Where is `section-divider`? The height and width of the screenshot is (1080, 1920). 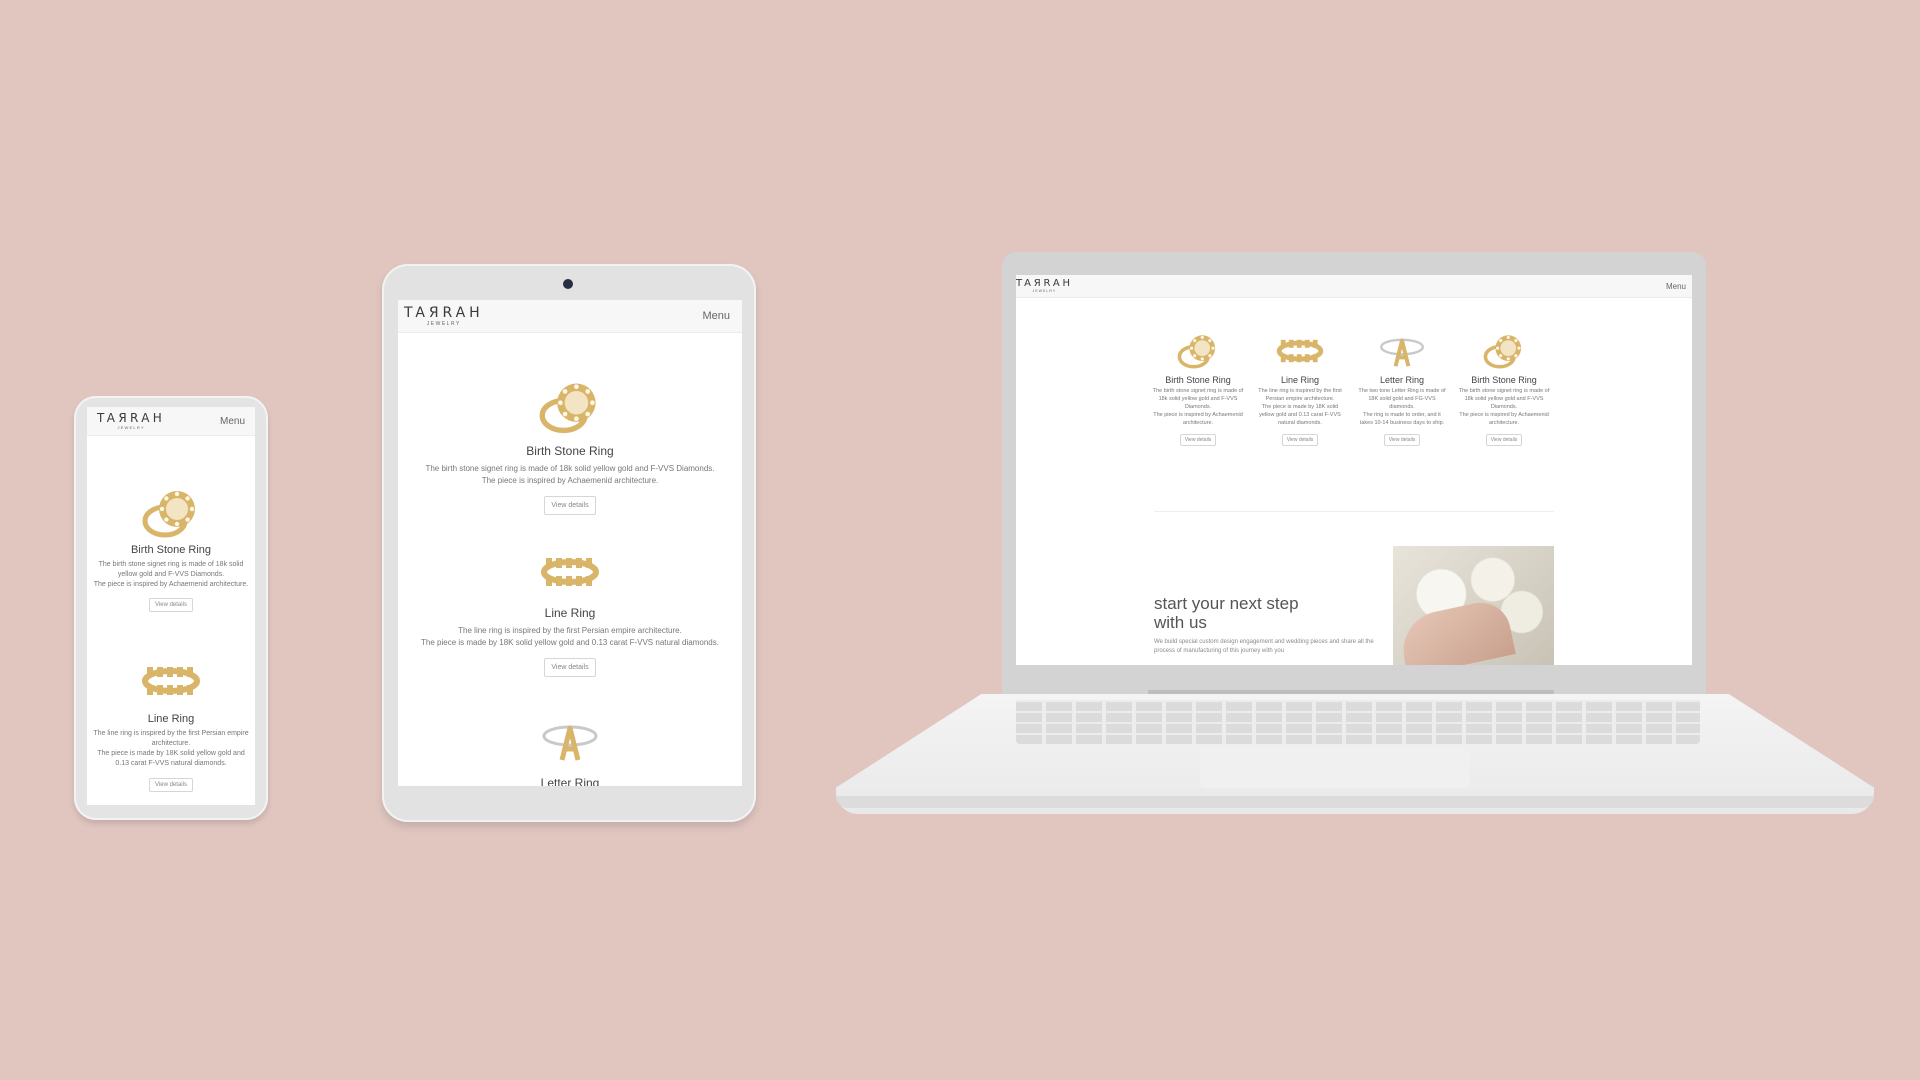
section-divider is located at coordinates (1354, 511).